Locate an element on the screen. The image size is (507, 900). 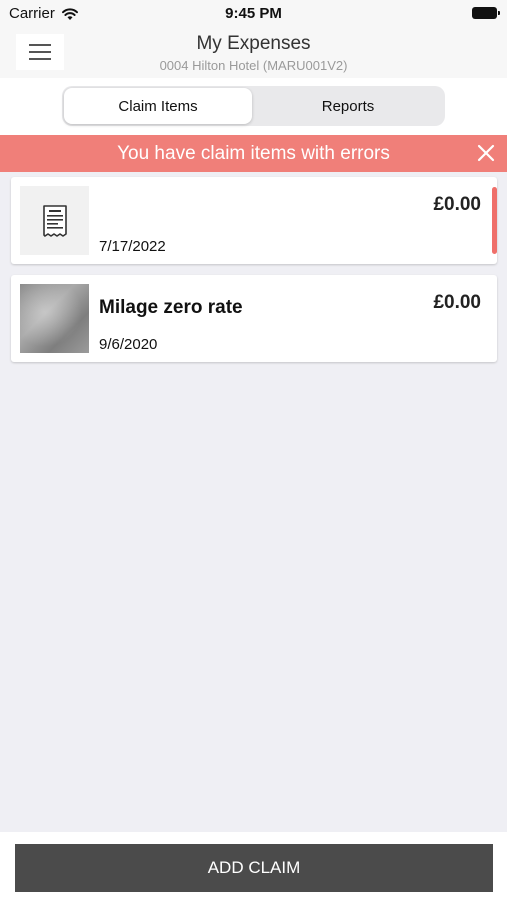
claim-item-card: 7/17/2022 £0.00 is located at coordinates (254, 220).